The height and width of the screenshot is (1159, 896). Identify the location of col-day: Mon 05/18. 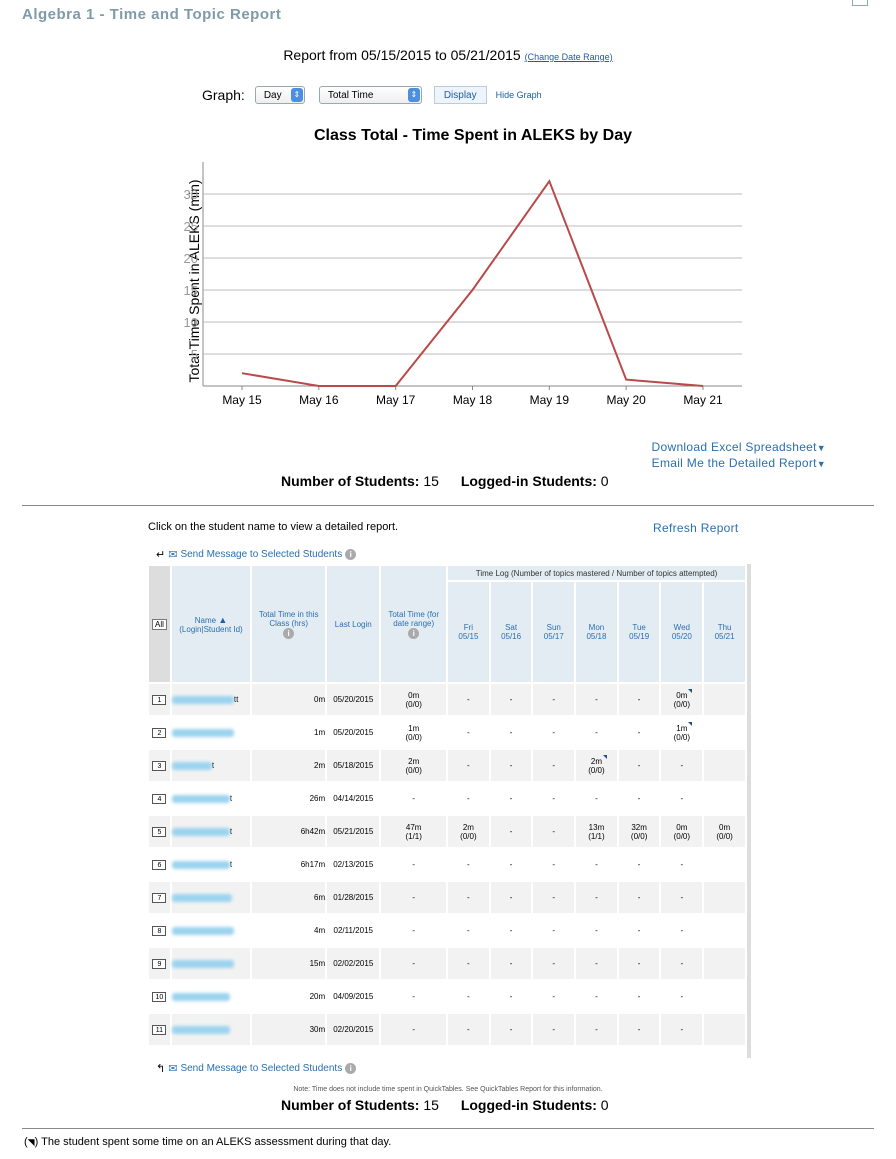
(596, 632).